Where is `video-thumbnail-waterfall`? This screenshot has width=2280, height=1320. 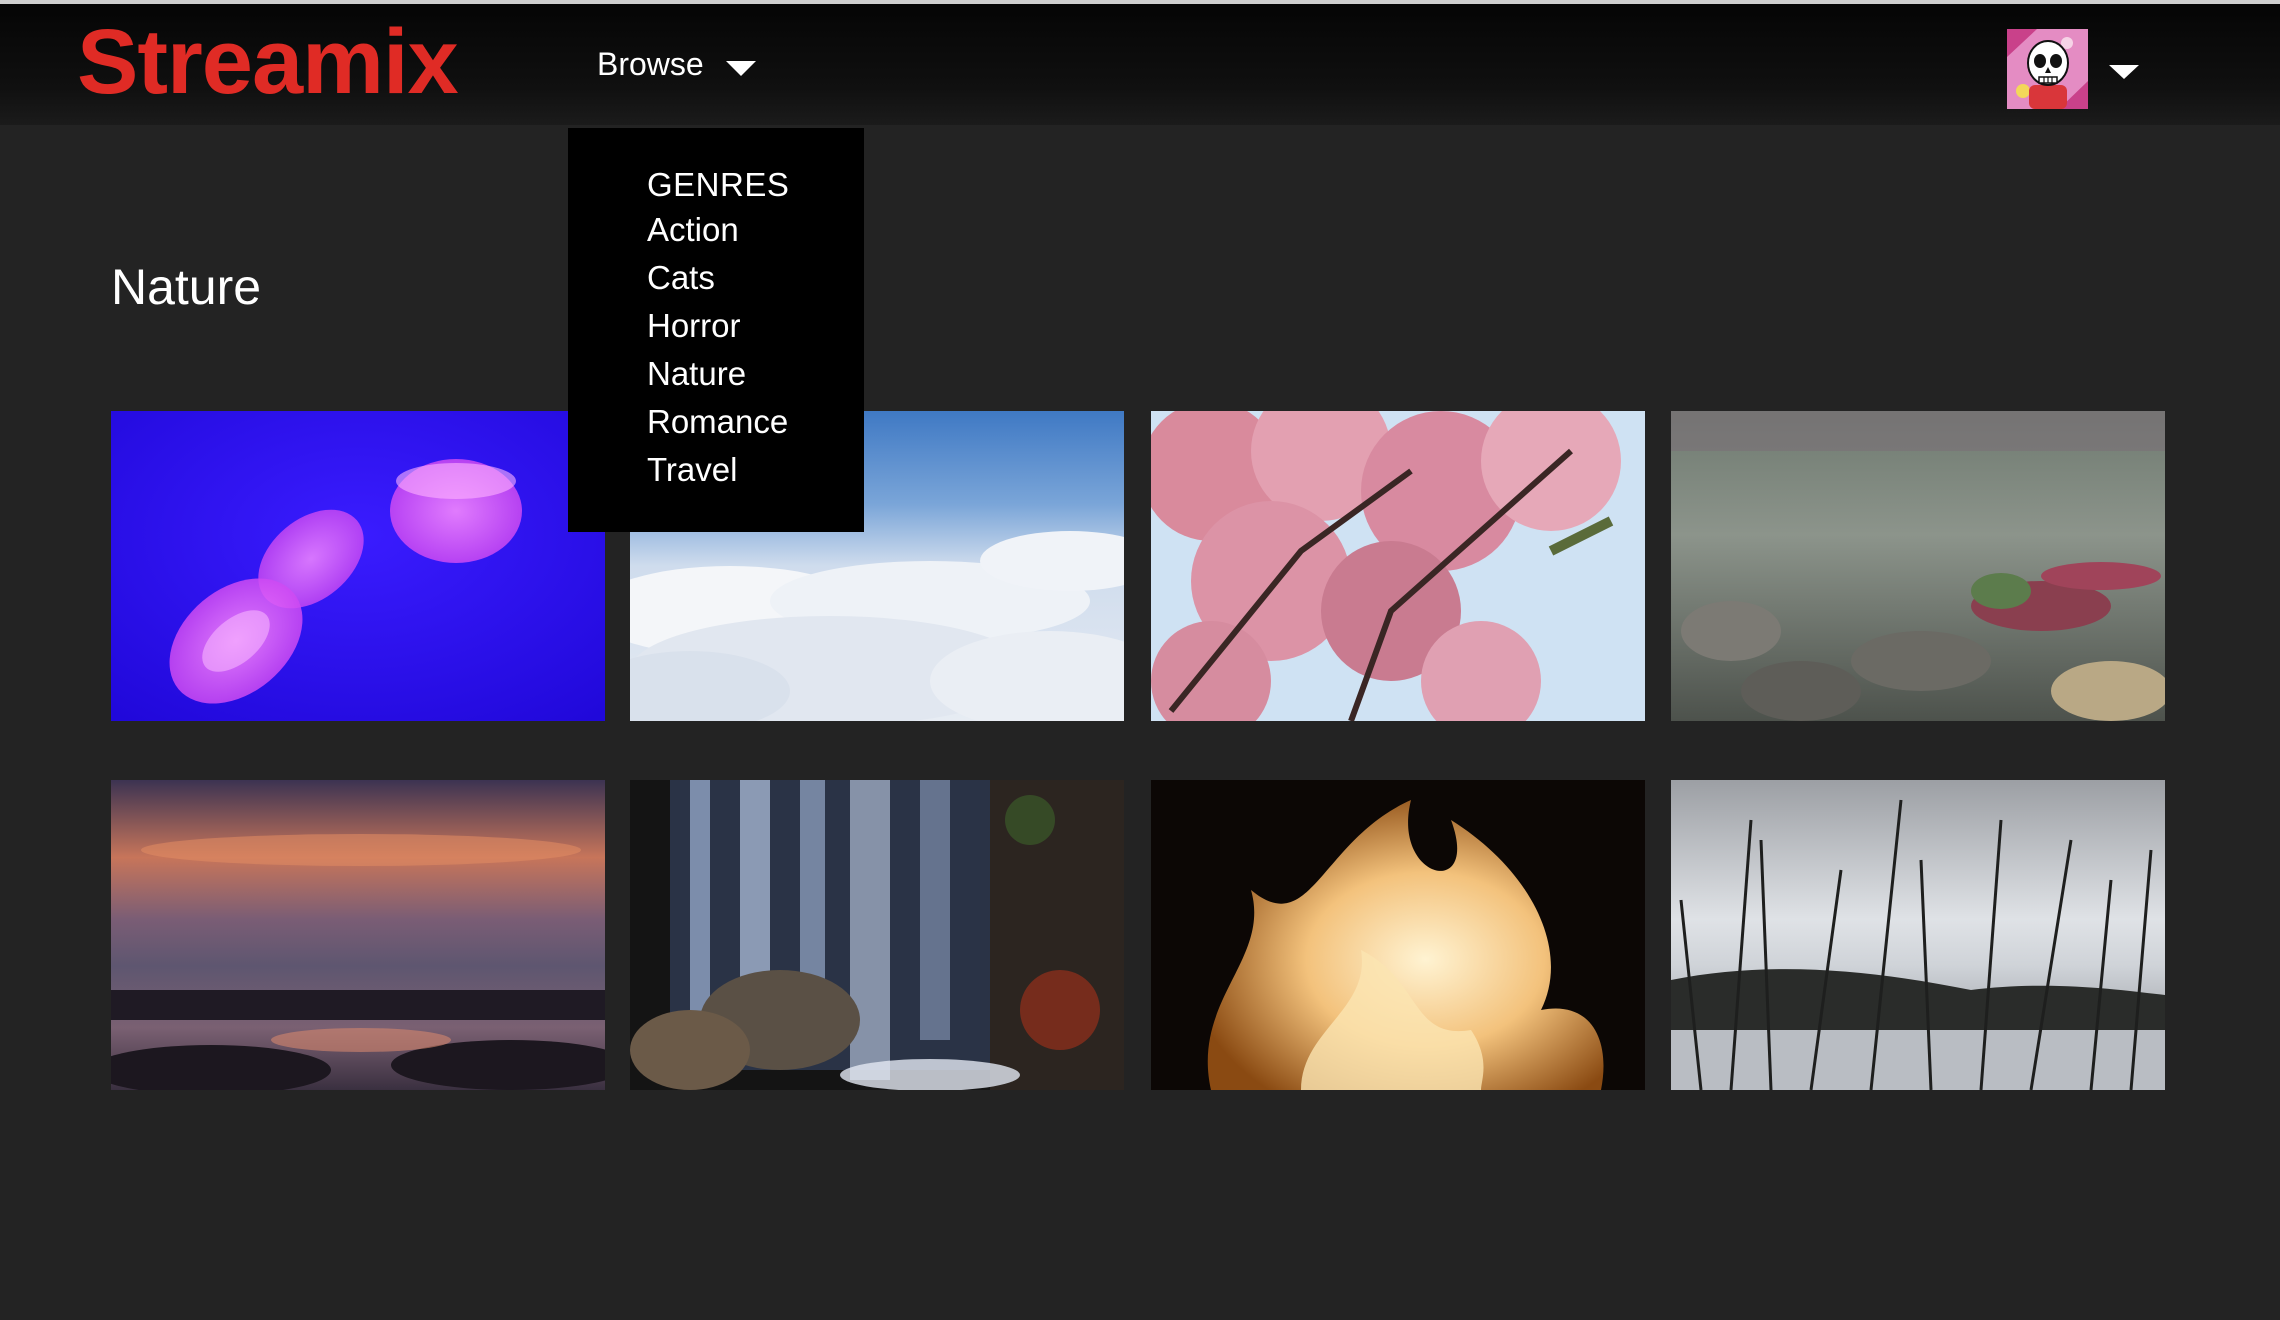 video-thumbnail-waterfall is located at coordinates (877, 935).